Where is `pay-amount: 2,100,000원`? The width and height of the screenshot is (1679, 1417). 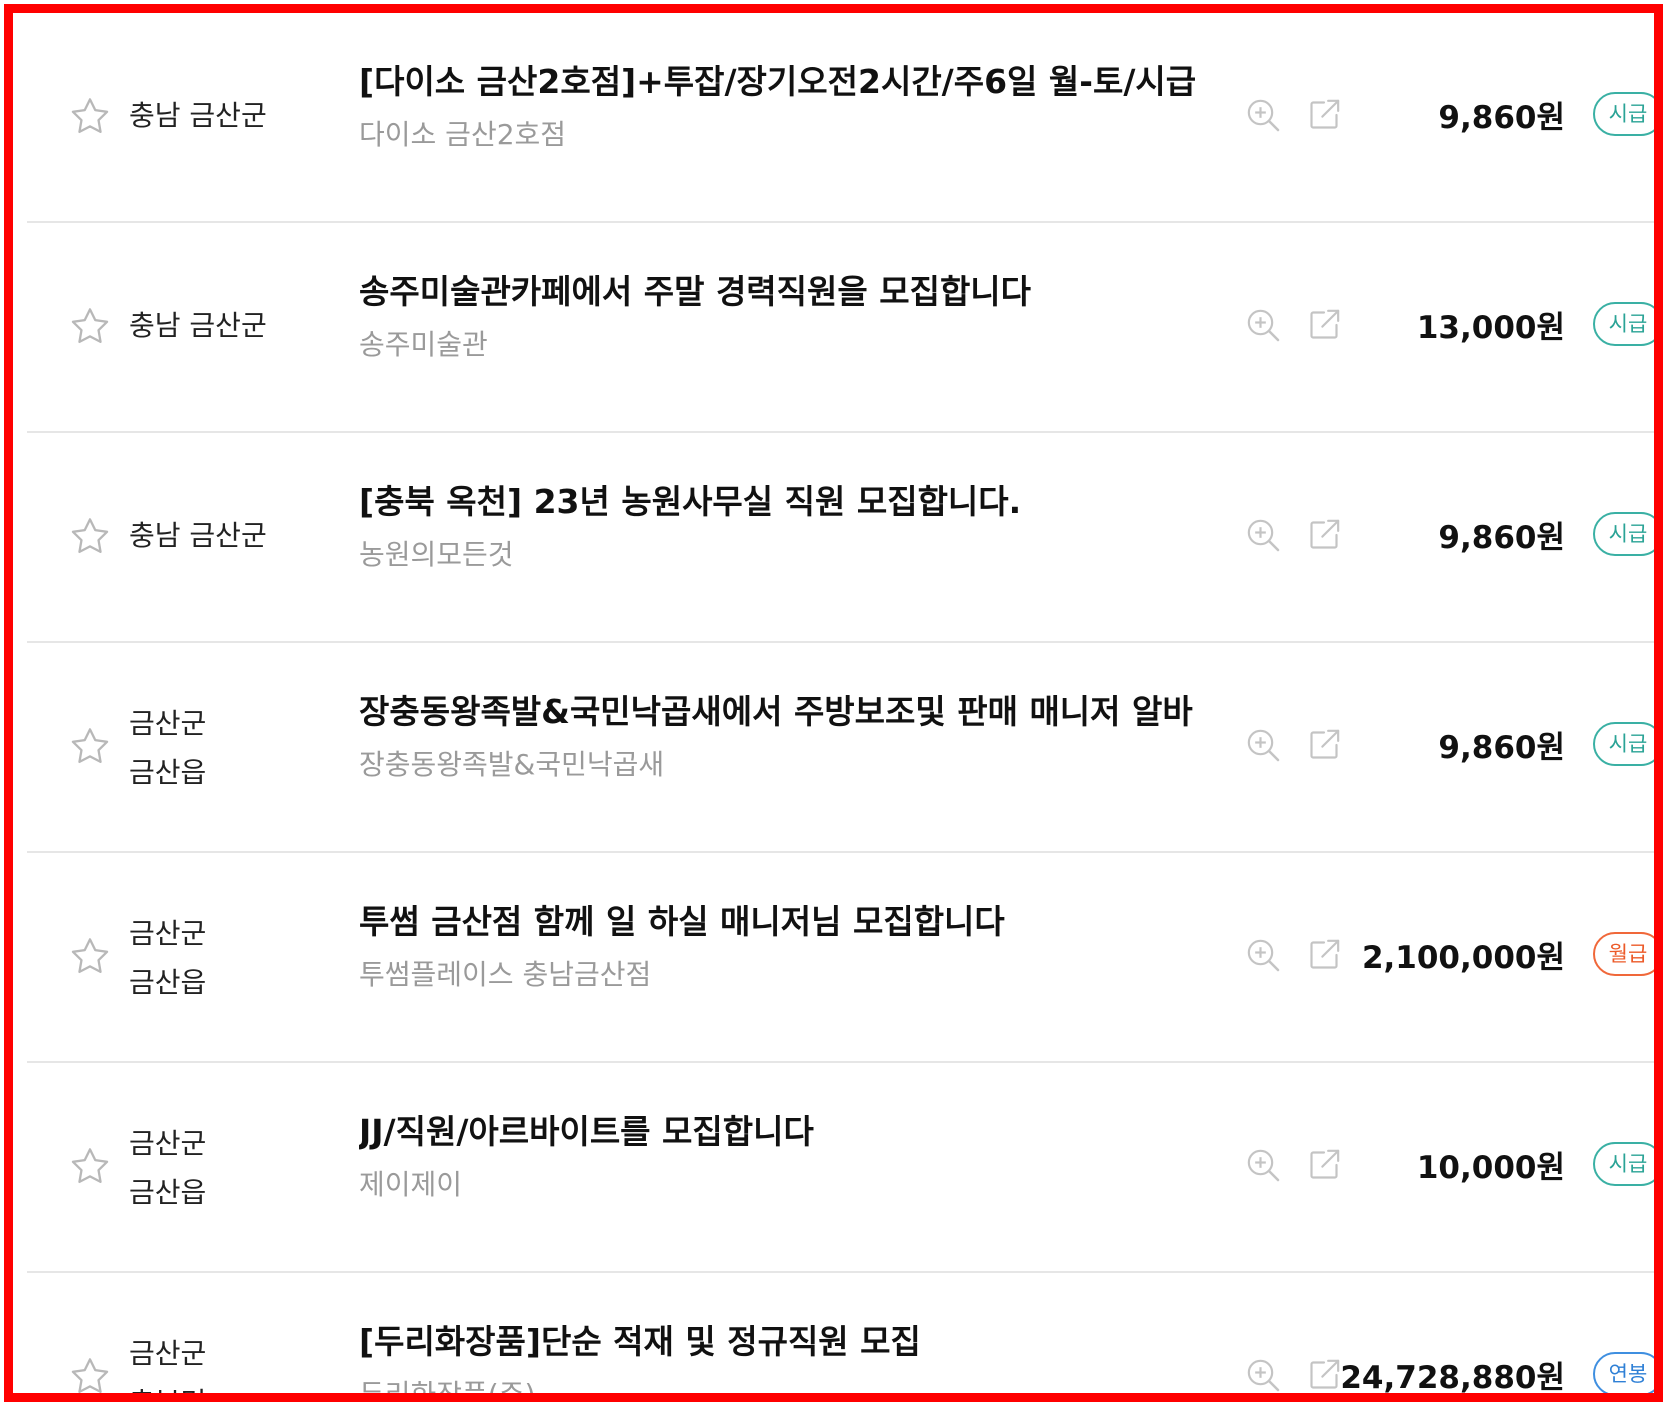
pay-amount: 2,100,000원 is located at coordinates (1463, 958).